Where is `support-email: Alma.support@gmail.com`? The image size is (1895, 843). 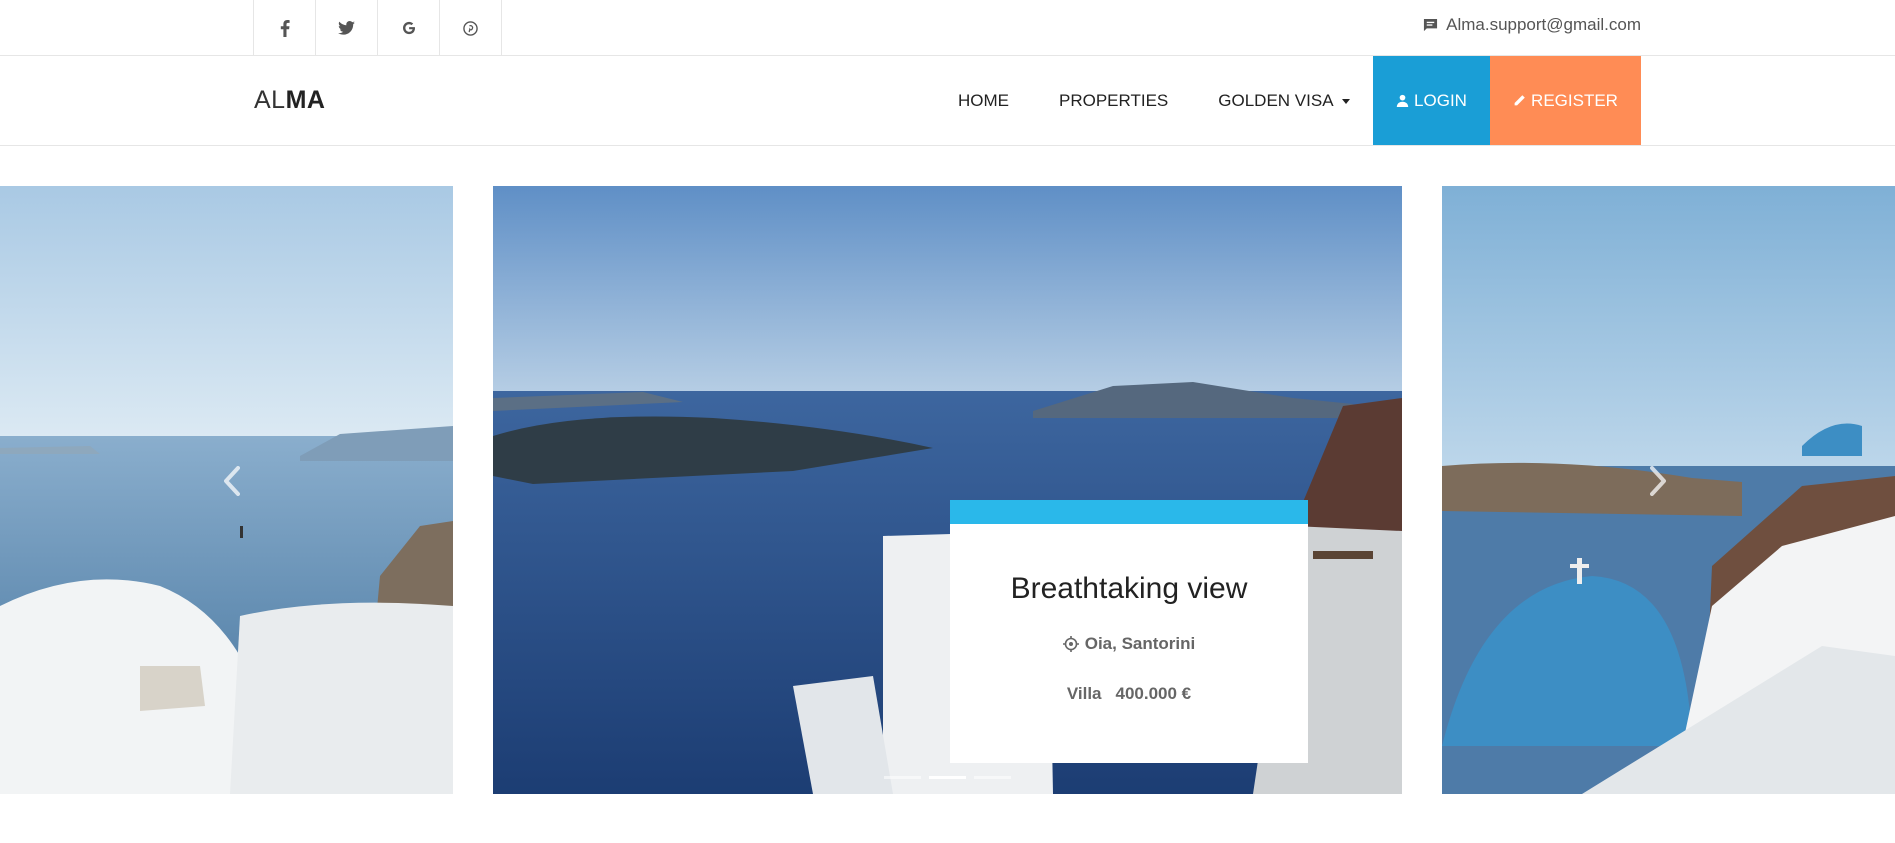
support-email: Alma.support@gmail.com is located at coordinates (1532, 25).